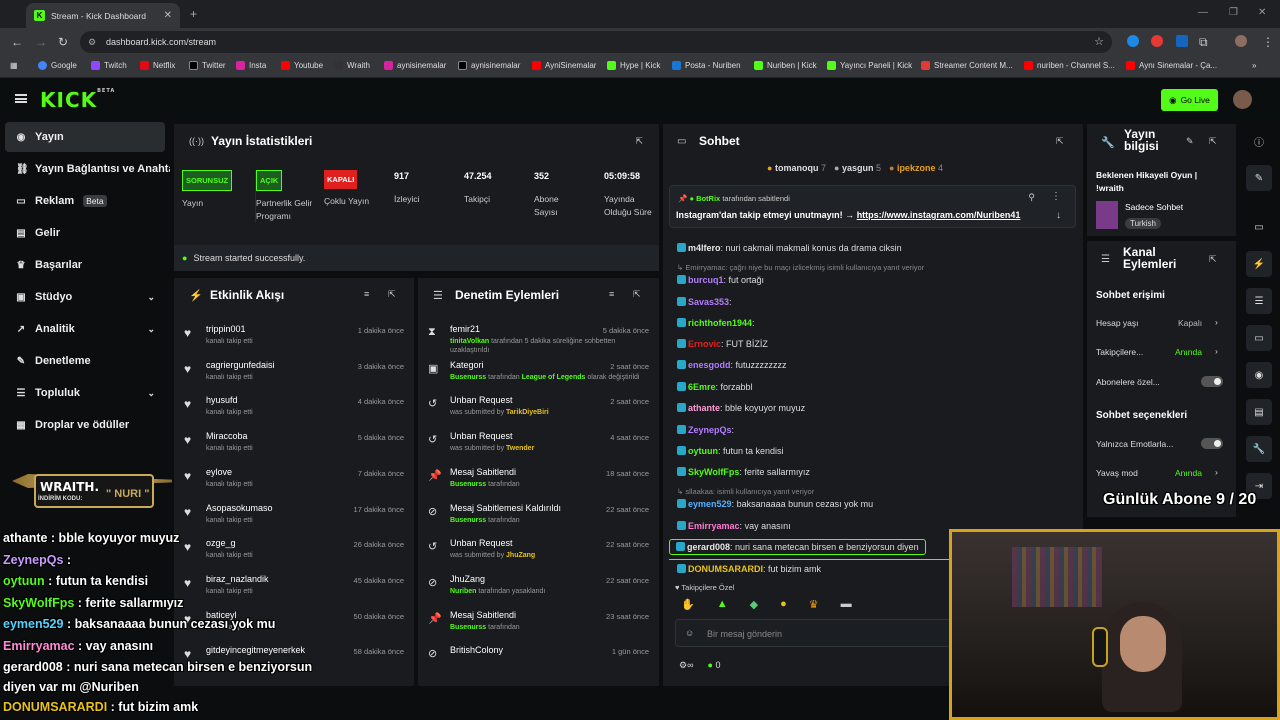 Image resolution: width=1280 pixels, height=720 pixels. What do you see at coordinates (77, 100) in the screenshot?
I see `kick-logo: KICKBETA` at bounding box center [77, 100].